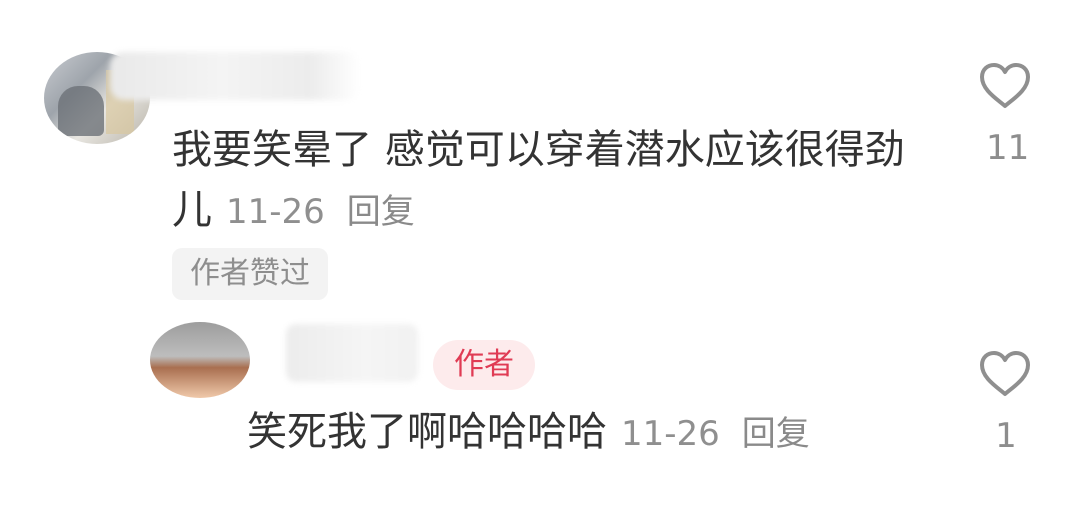 The width and height of the screenshot is (1080, 518). I want to click on comment-reply-button: 回复, so click(381, 212).